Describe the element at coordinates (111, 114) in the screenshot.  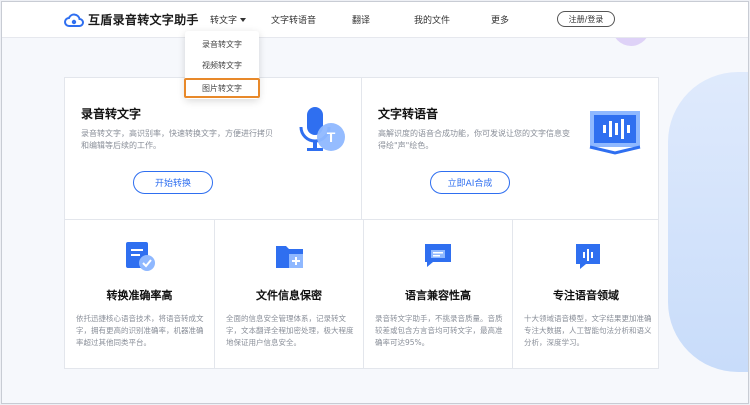
I see `feature-title: 录音转文字` at that location.